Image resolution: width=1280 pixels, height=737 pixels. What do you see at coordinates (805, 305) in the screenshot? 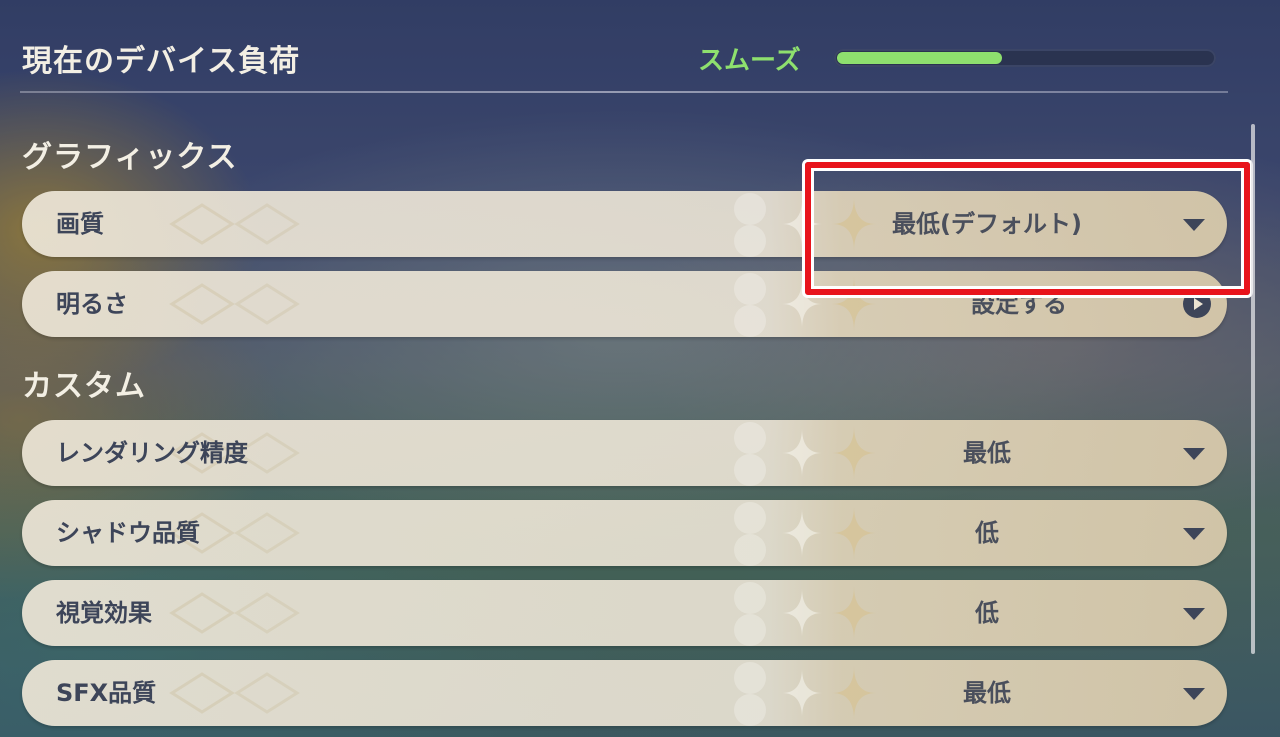
I see `row-star-ornament` at bounding box center [805, 305].